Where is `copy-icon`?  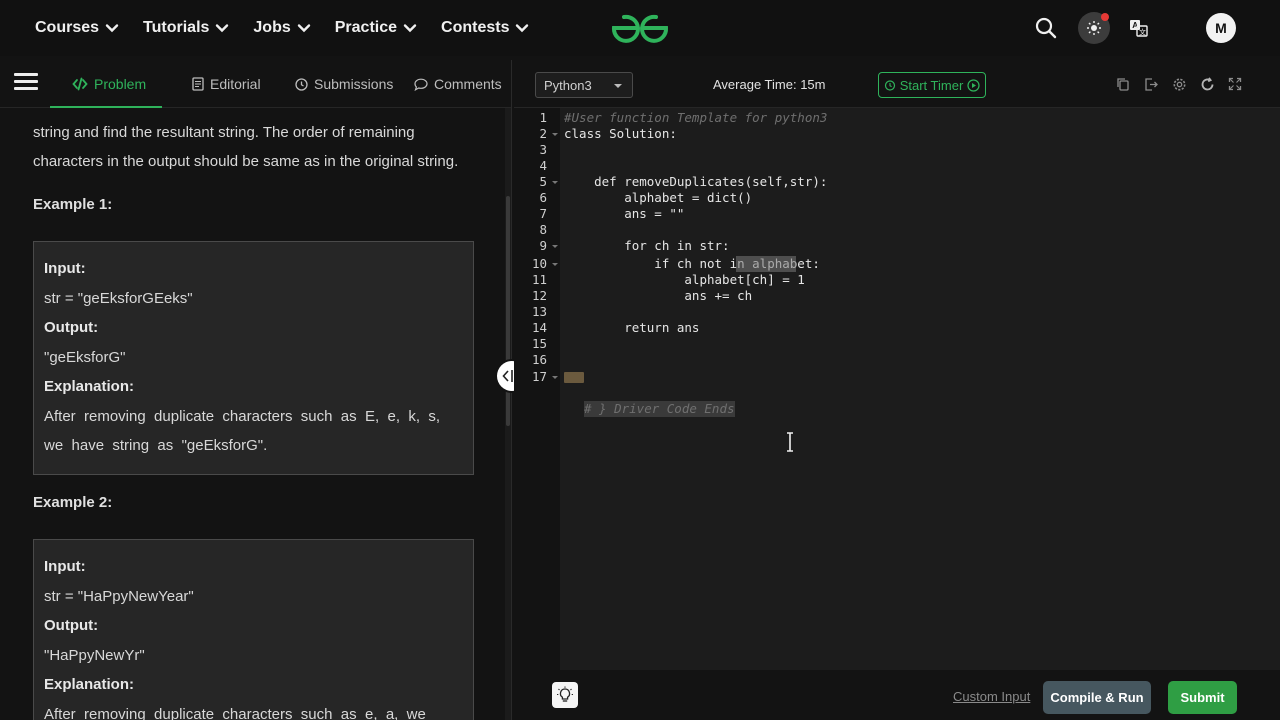
copy-icon is located at coordinates (1123, 84).